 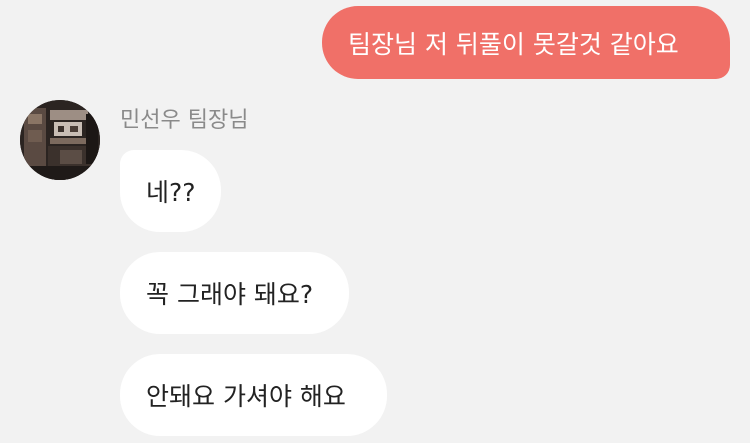 I want to click on incoming-message-bubble: 네??, so click(x=170, y=191).